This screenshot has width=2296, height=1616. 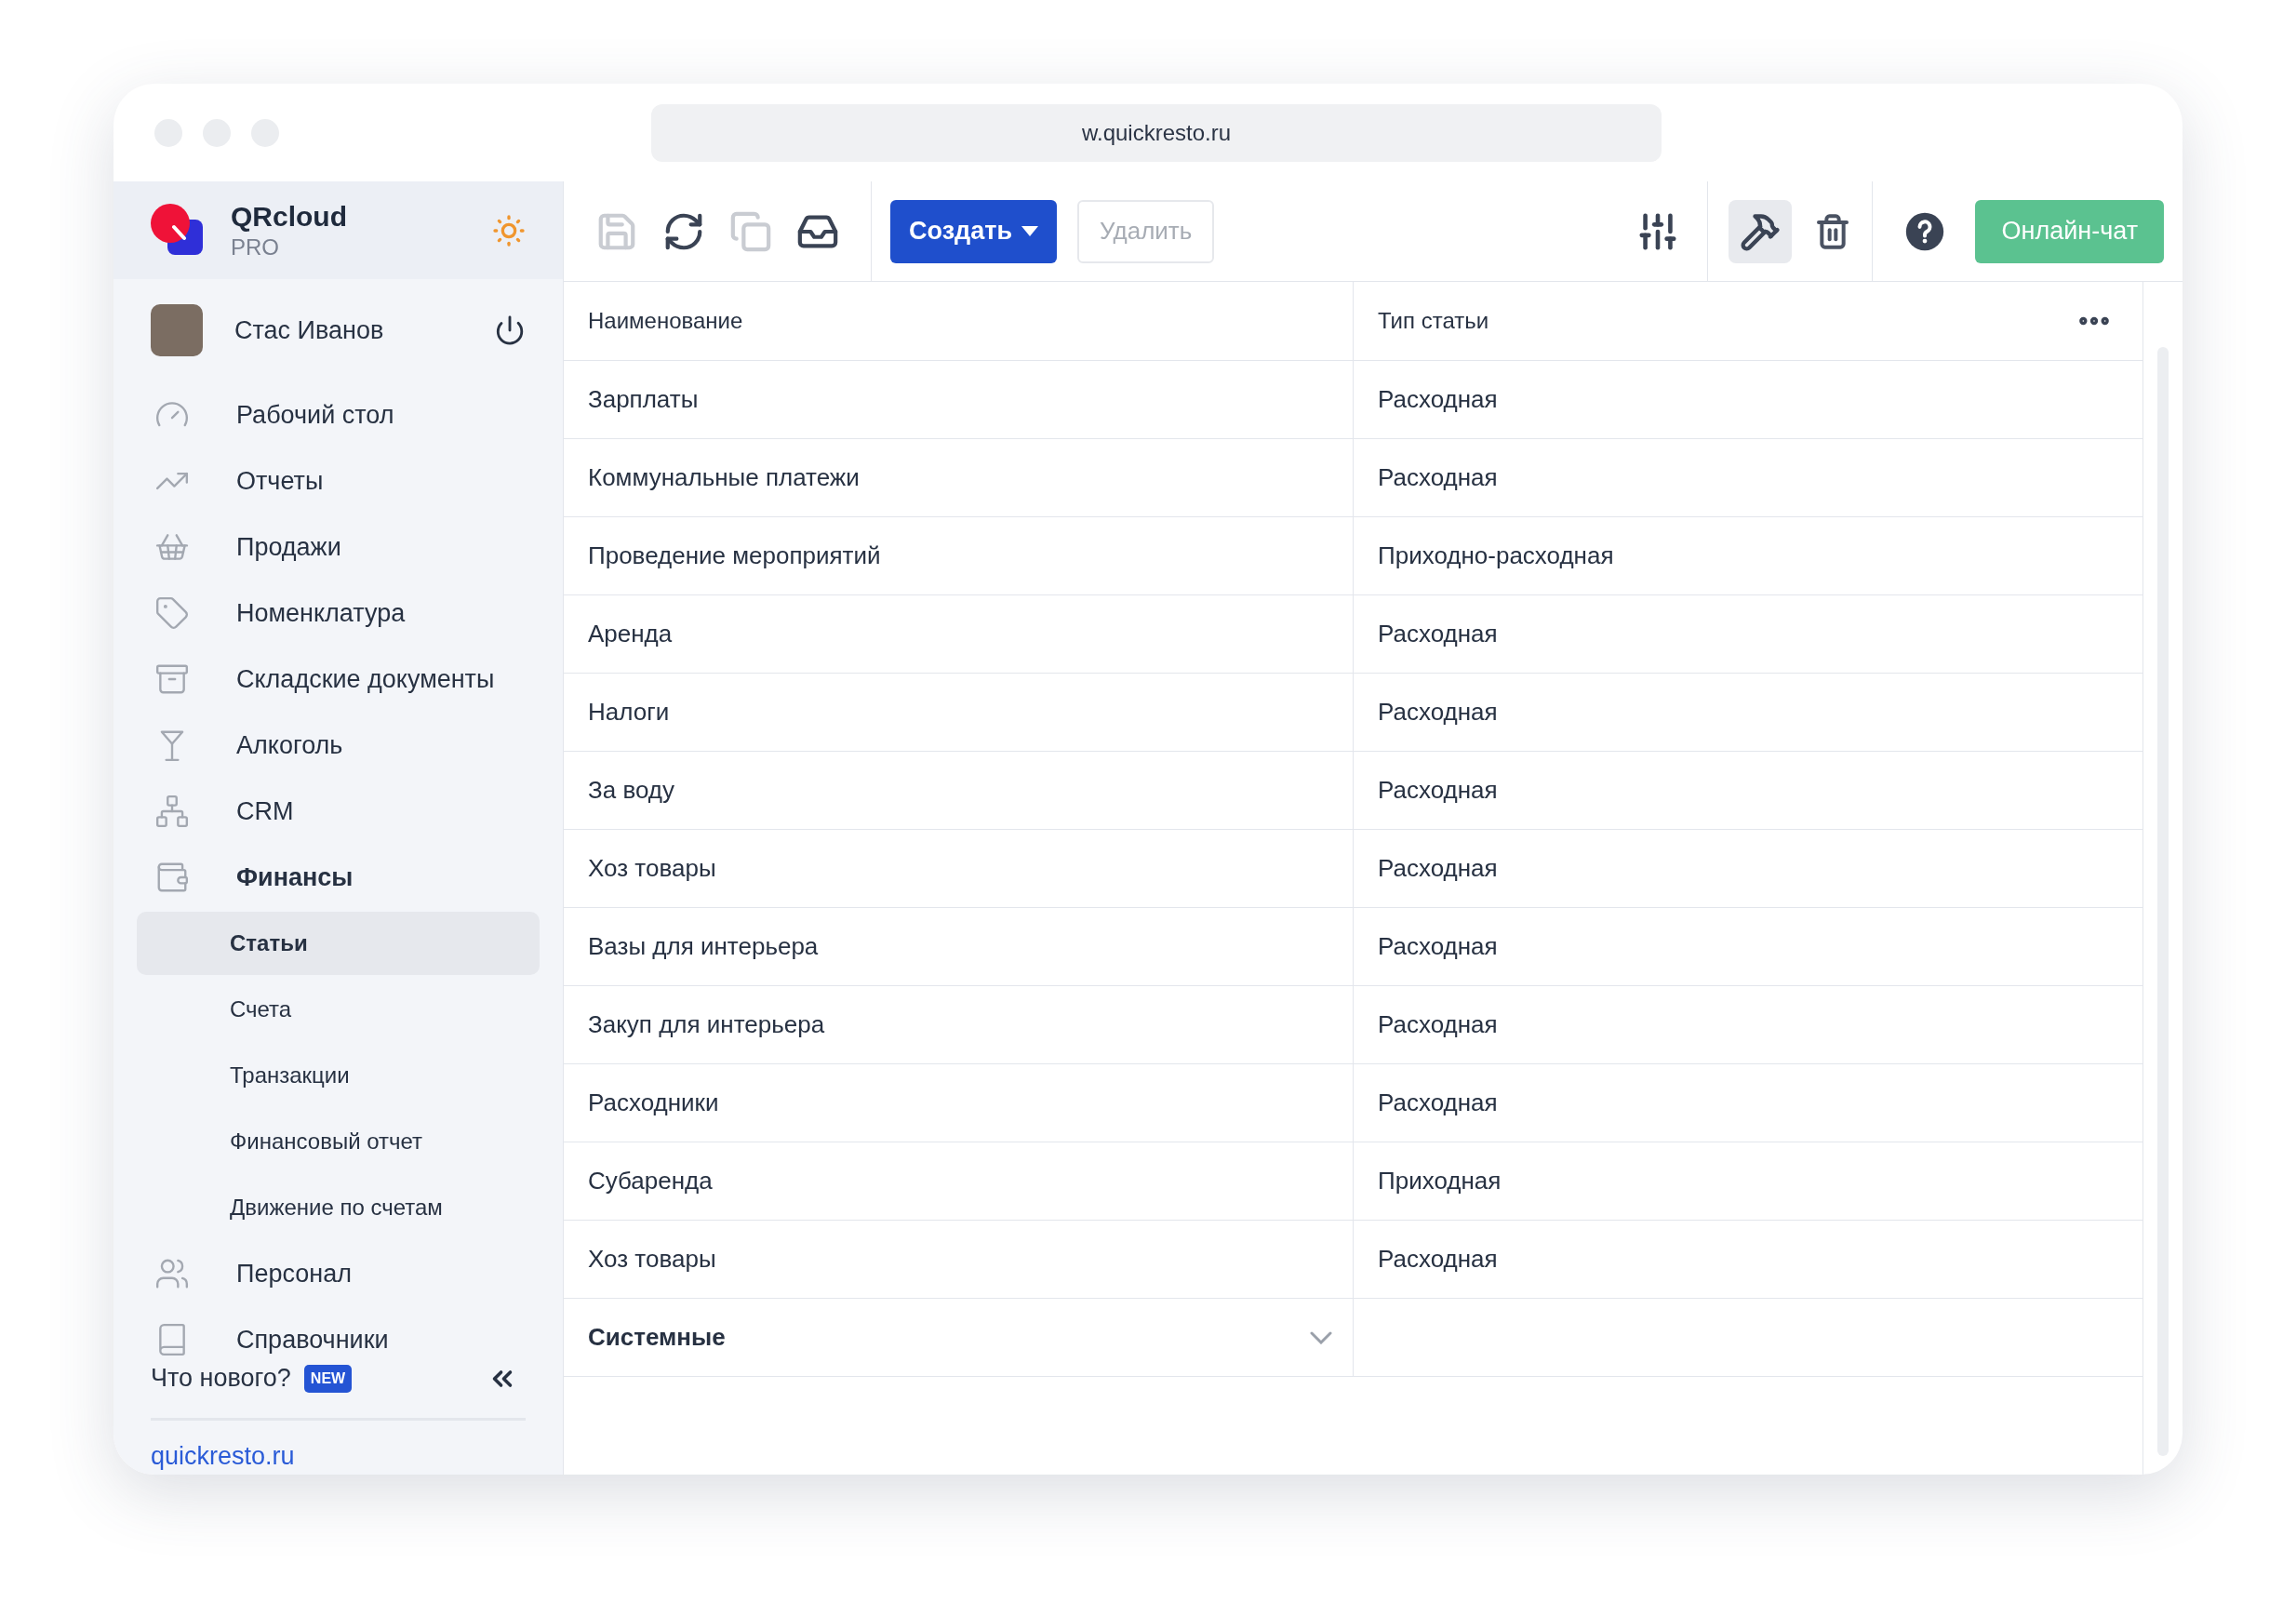 What do you see at coordinates (338, 943) in the screenshot?
I see `nav-subitem: Статьи` at bounding box center [338, 943].